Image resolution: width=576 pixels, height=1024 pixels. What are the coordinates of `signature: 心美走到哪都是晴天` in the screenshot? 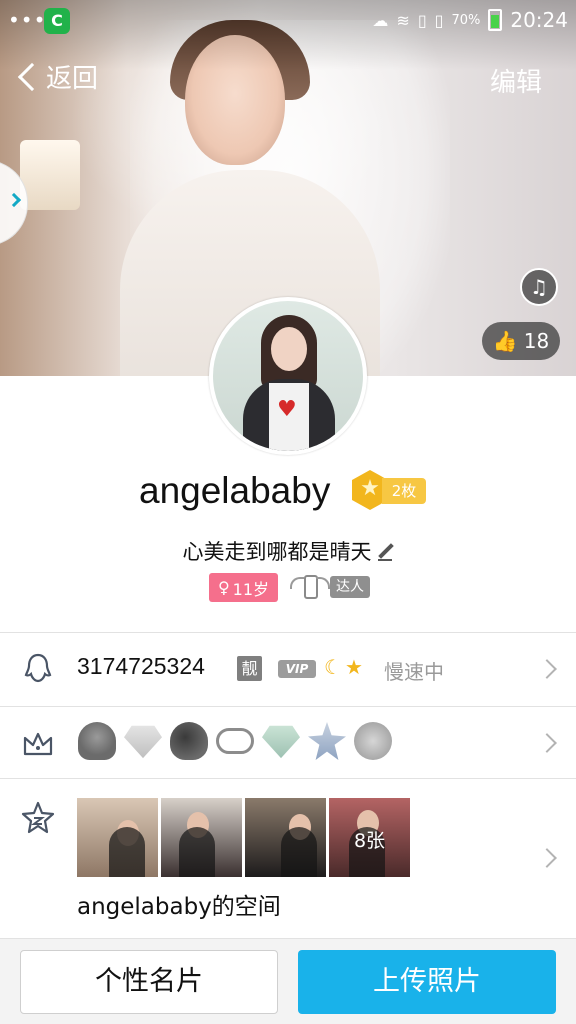 It's located at (288, 551).